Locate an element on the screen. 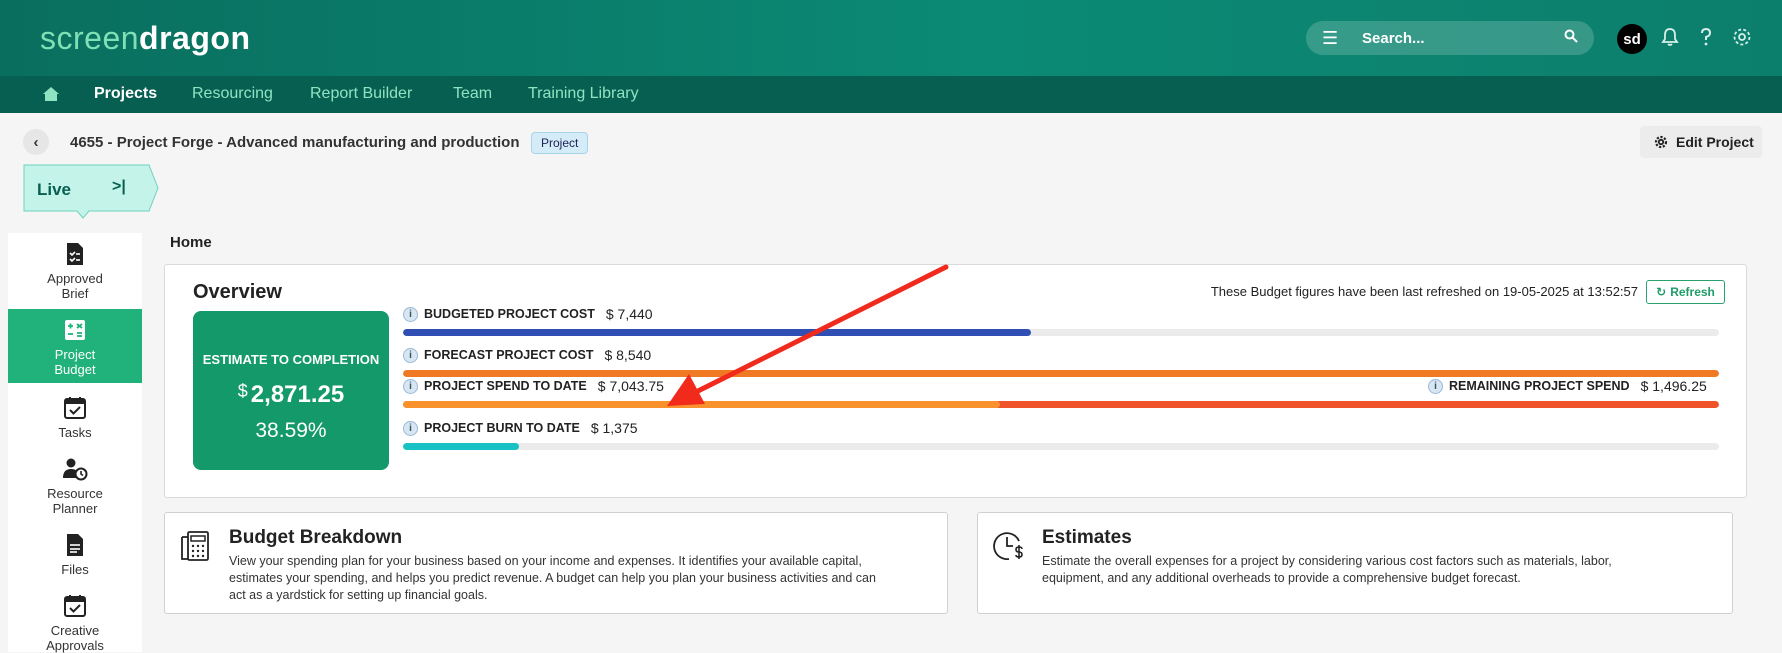 This screenshot has width=1782, height=653. metric-project-spend-to-date: i PROJECT SPEND TO DATE $ 7,043.75 is located at coordinates (533, 386).